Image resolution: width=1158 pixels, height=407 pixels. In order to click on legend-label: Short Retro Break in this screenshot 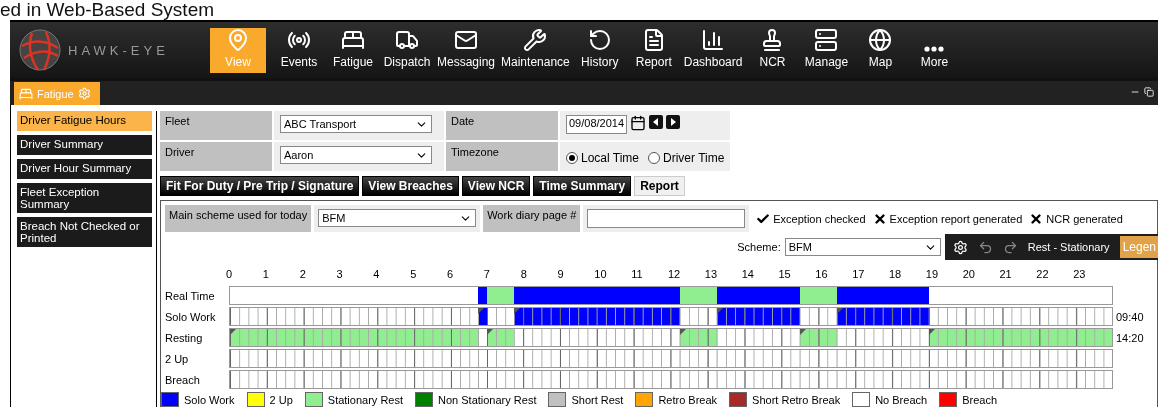, I will do `click(796, 399)`.